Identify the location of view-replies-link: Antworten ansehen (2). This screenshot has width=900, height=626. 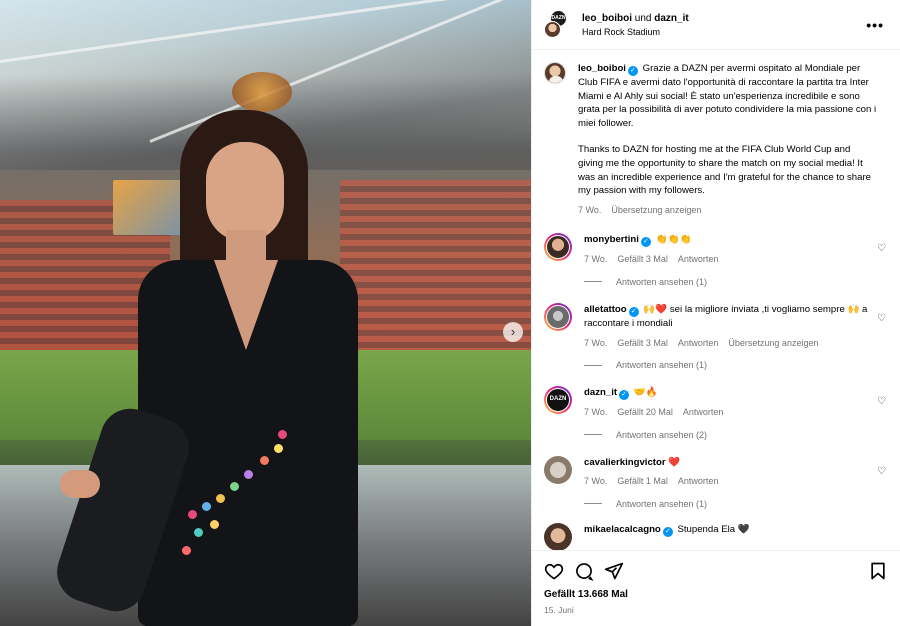
(736, 435).